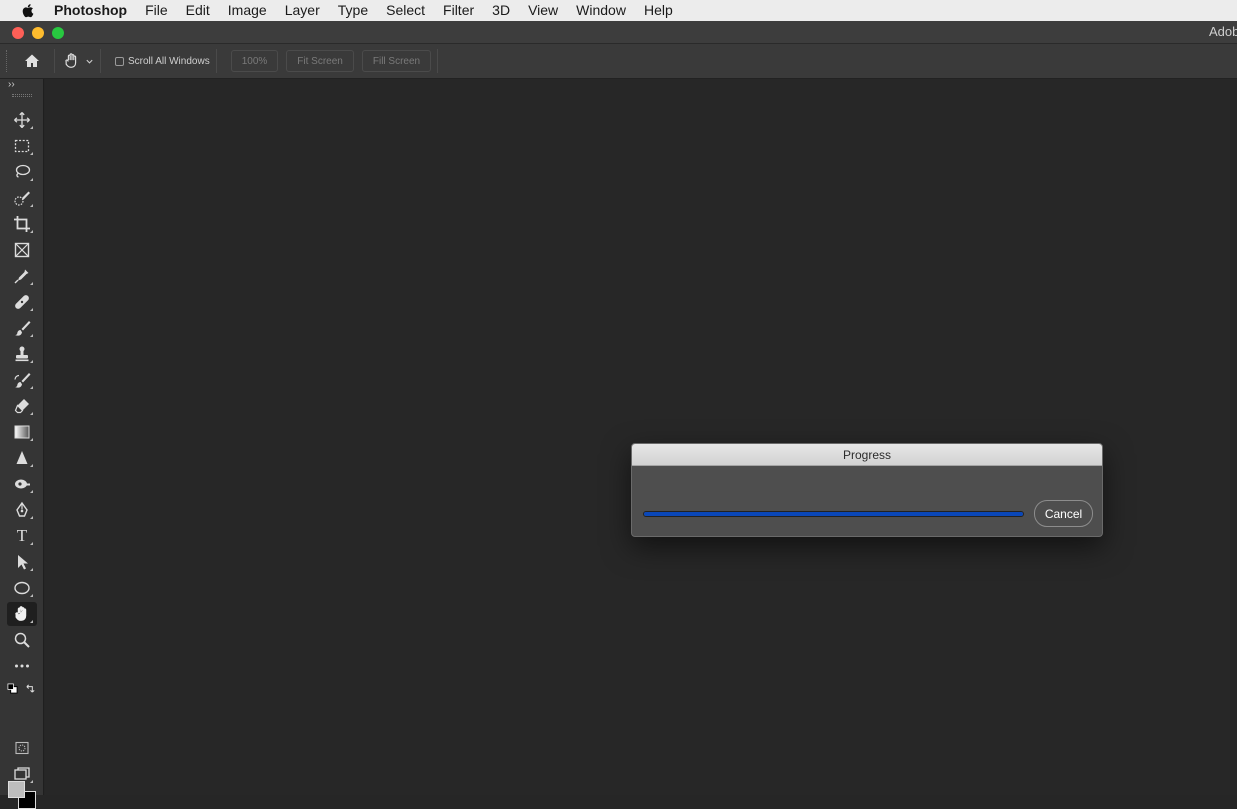 Image resolution: width=1237 pixels, height=809 pixels. I want to click on ellipse-icon, so click(22, 588).